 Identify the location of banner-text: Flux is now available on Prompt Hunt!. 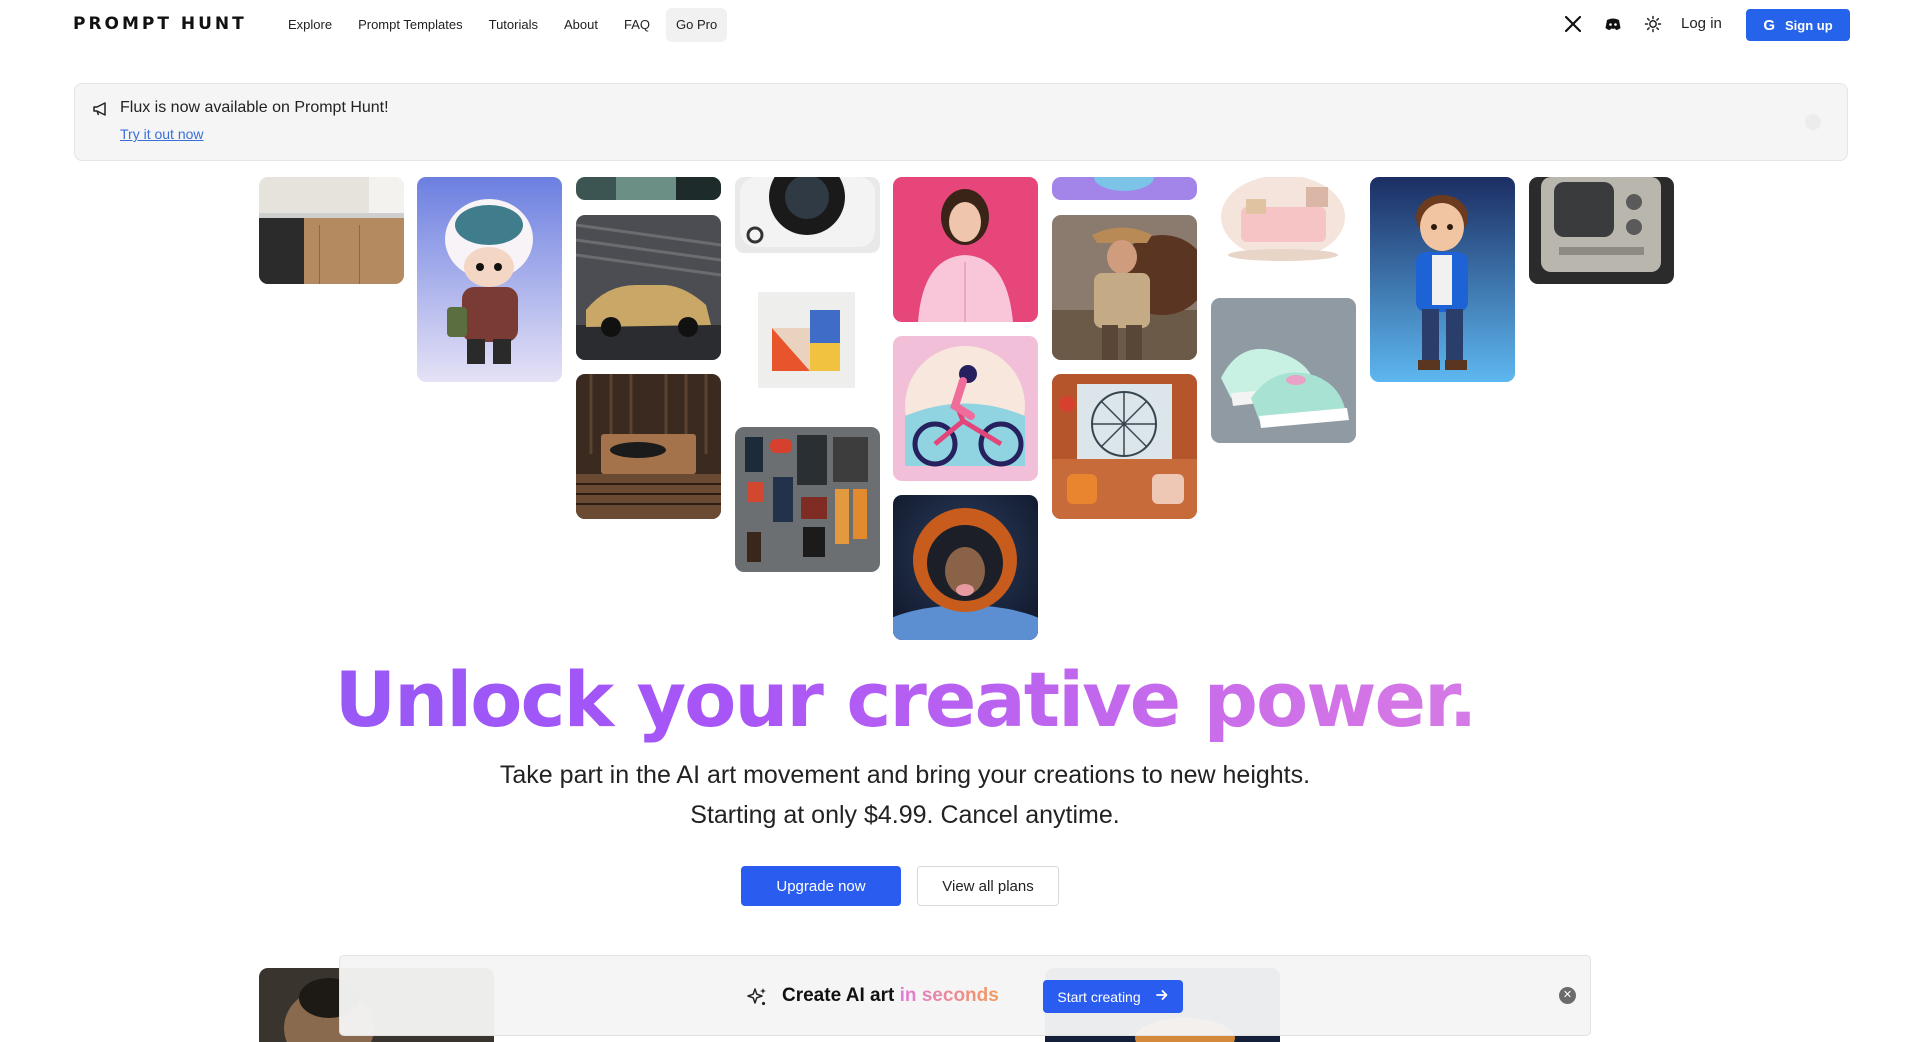
(254, 107).